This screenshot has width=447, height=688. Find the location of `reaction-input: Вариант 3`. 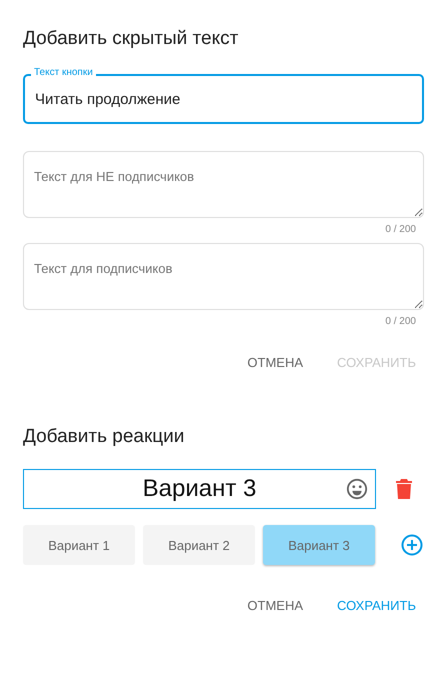

reaction-input: Вариант 3 is located at coordinates (199, 489).